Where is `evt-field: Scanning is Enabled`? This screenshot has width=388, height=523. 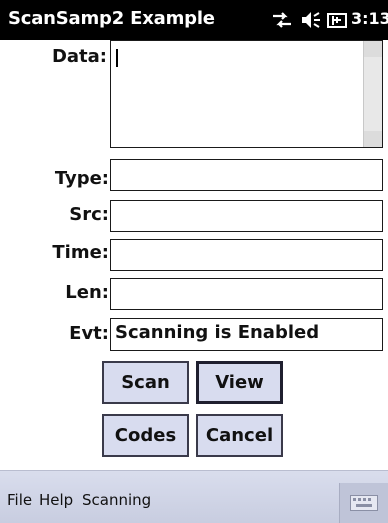 evt-field: Scanning is Enabled is located at coordinates (246, 334).